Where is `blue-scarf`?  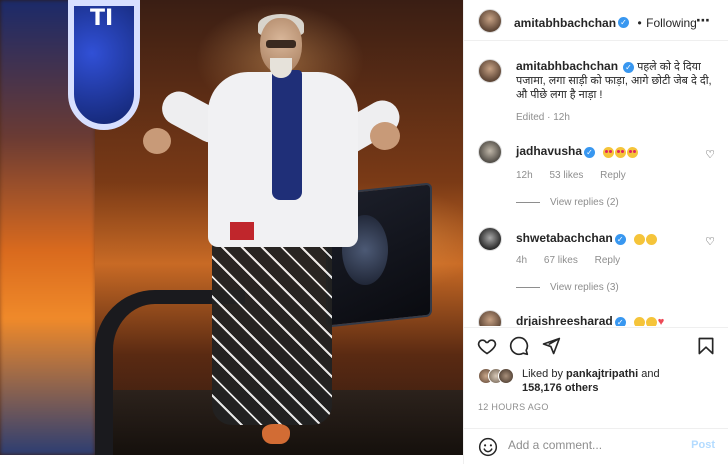 blue-scarf is located at coordinates (287, 135).